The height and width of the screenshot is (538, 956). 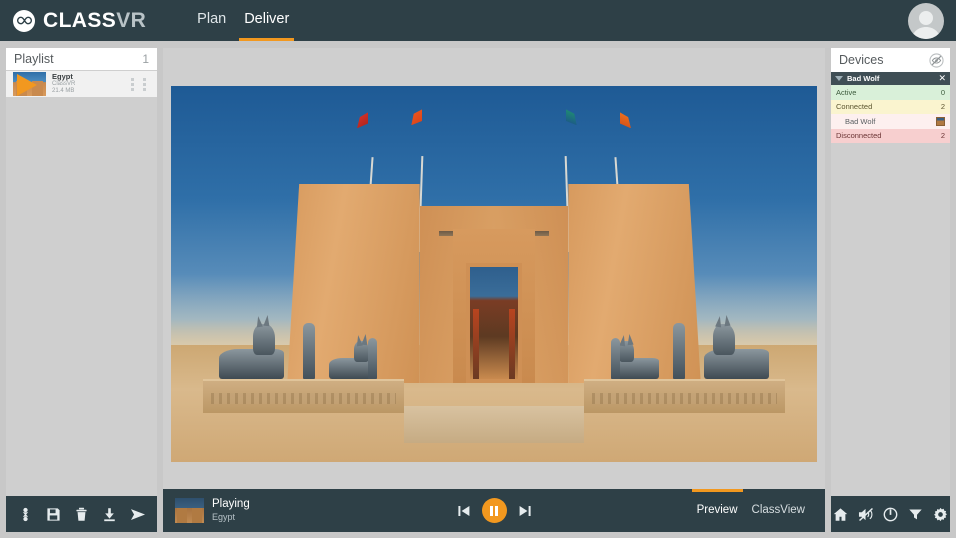 What do you see at coordinates (865, 514) in the screenshot?
I see `mute-icon` at bounding box center [865, 514].